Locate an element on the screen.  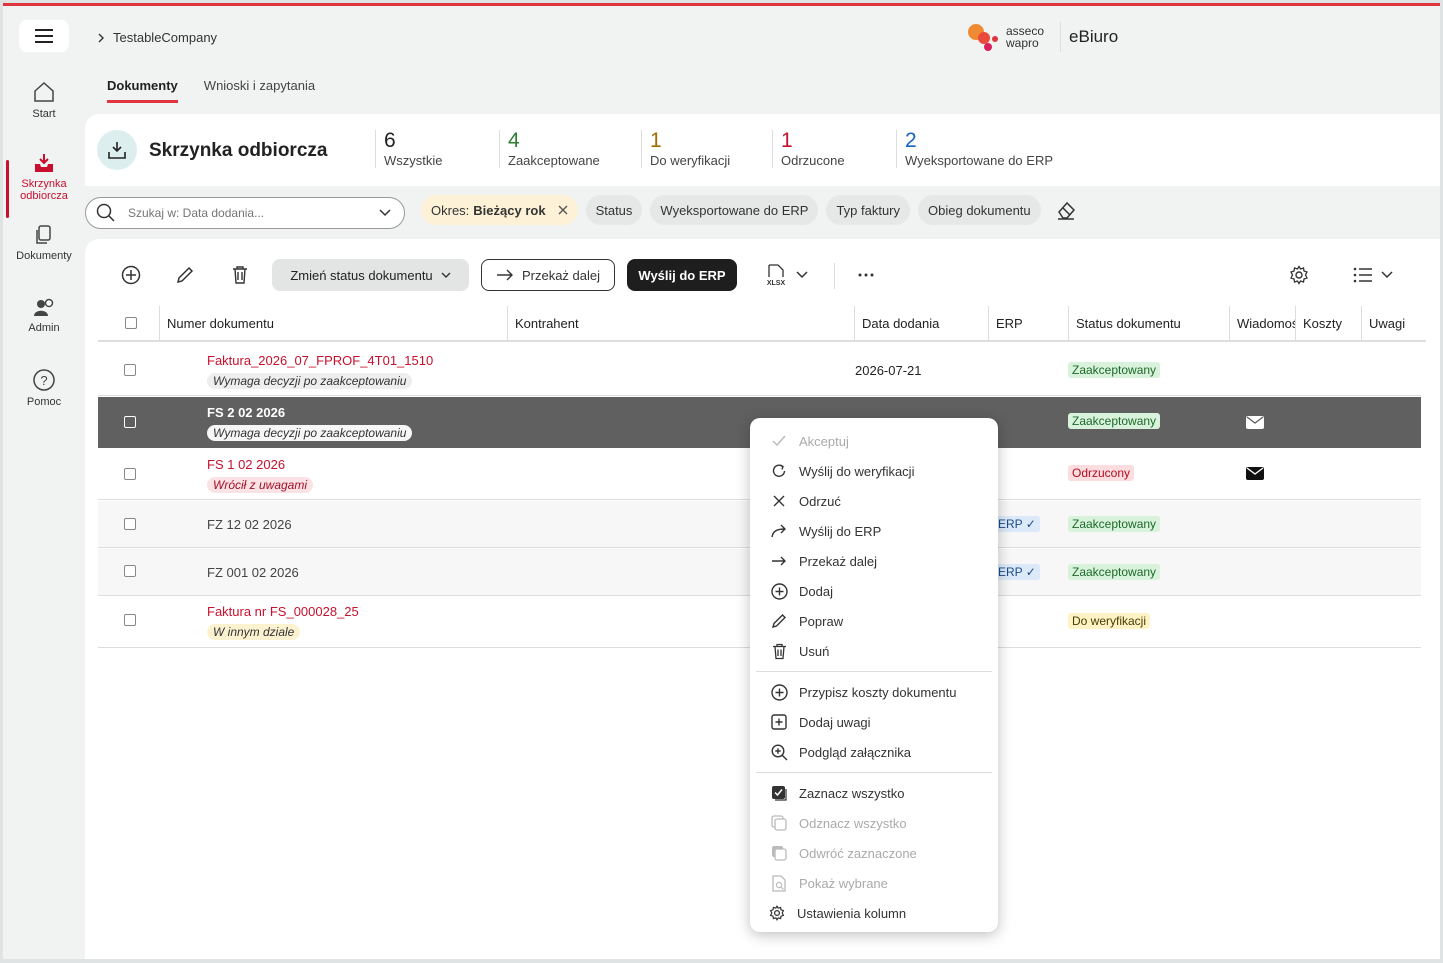
menu-button is located at coordinates (44, 36).